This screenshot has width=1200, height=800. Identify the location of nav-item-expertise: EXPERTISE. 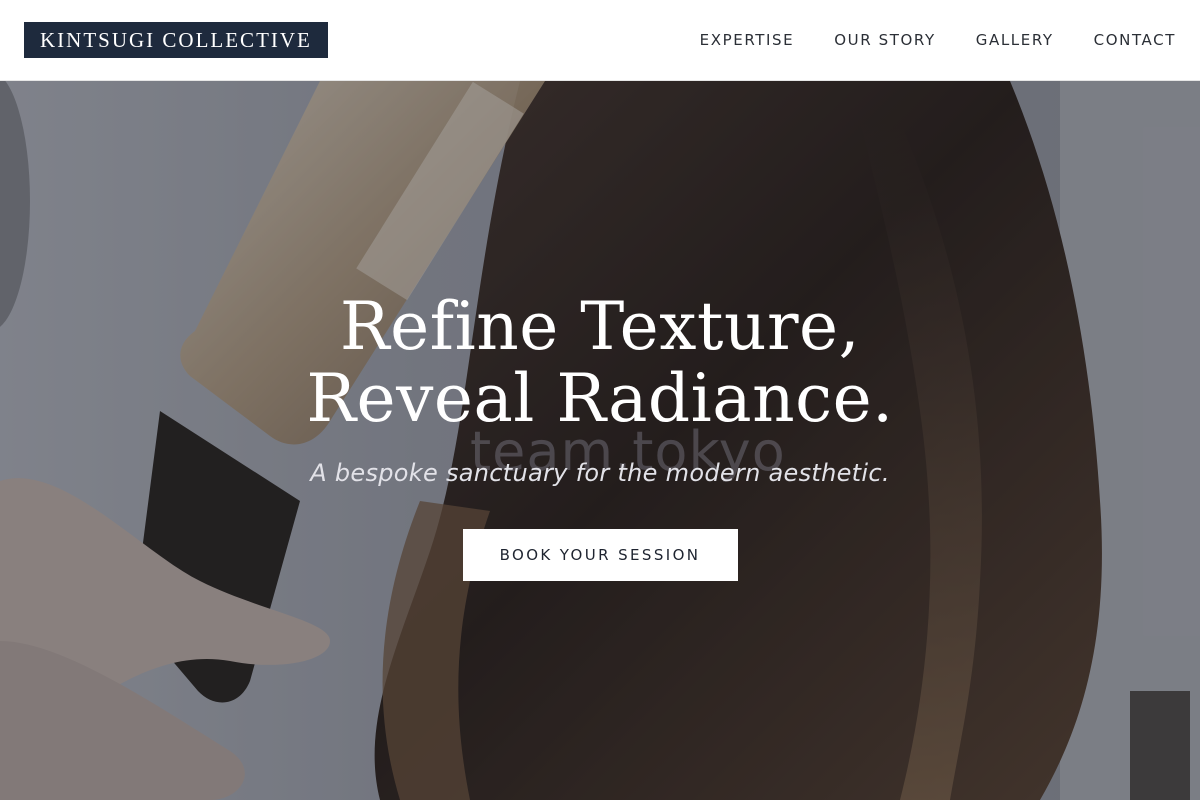
(747, 40).